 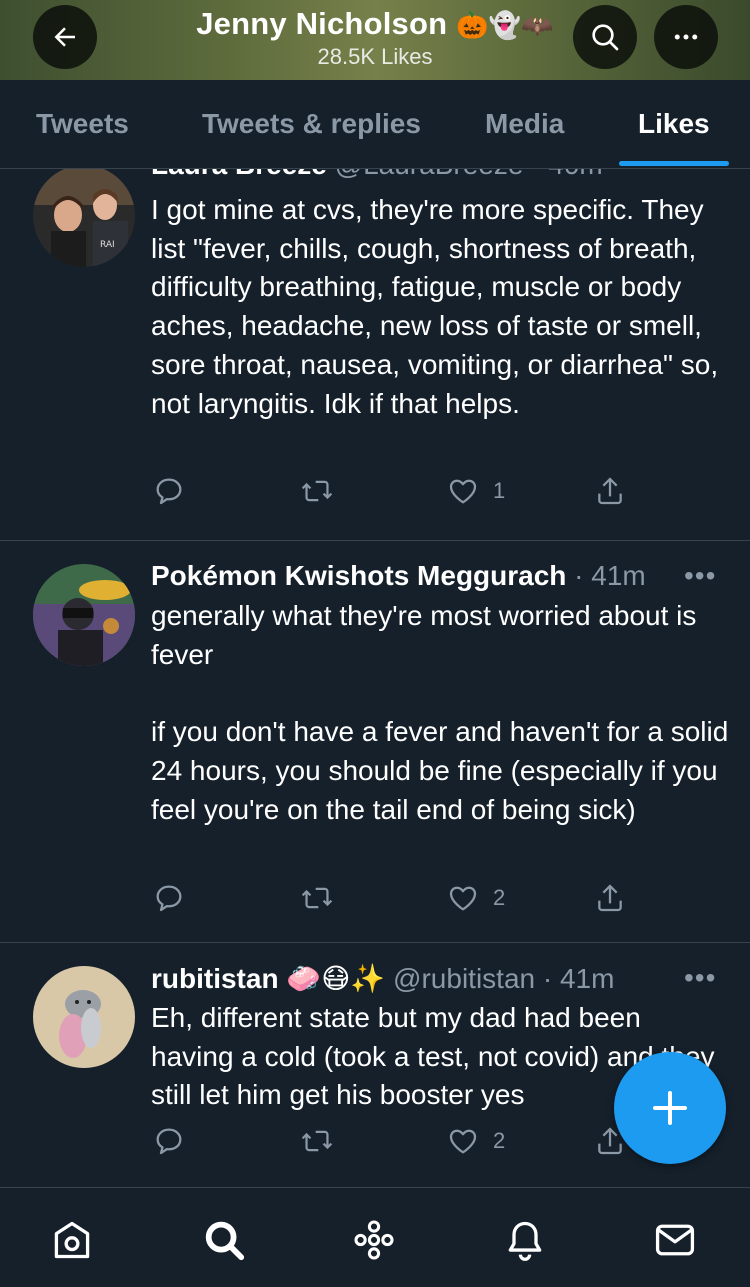 I want to click on arrow-left-icon, so click(x=64, y=37).